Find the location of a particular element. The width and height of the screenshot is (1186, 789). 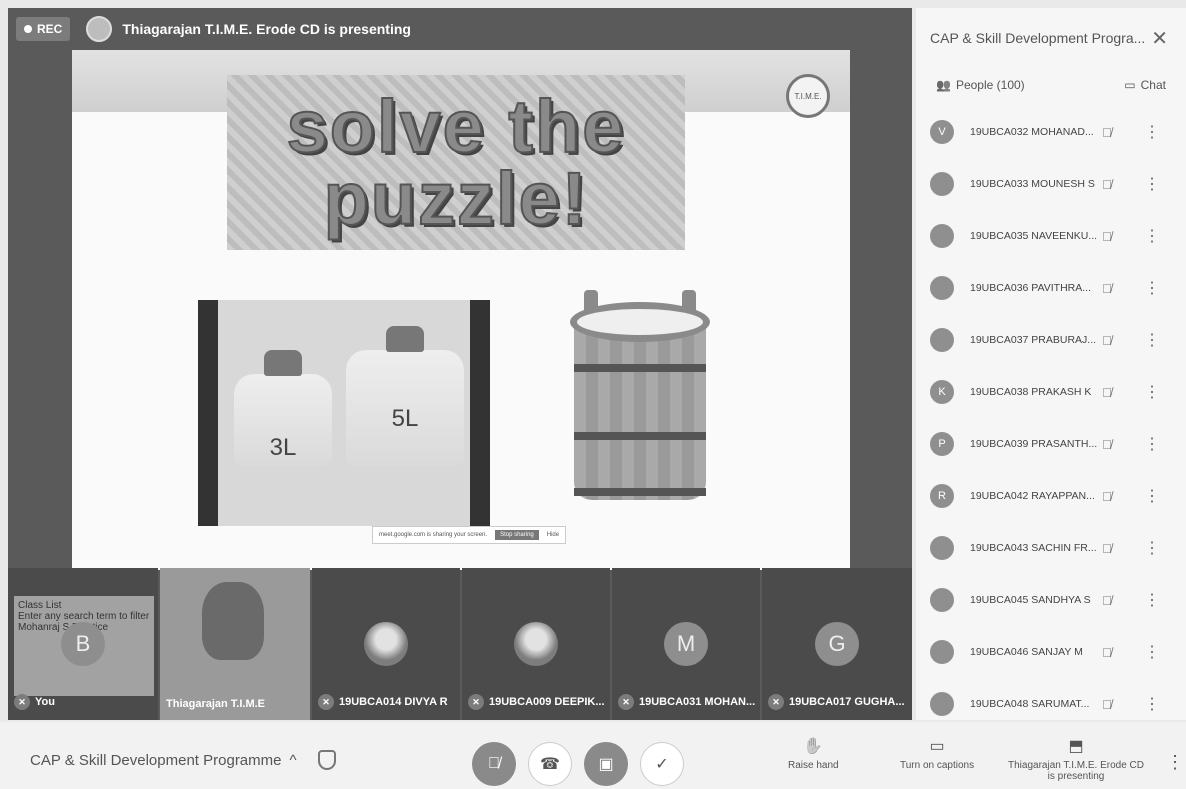

list-item: R 19UBCA042 RAYAPPAN... 🎙̸ ⋮ is located at coordinates (1051, 496).